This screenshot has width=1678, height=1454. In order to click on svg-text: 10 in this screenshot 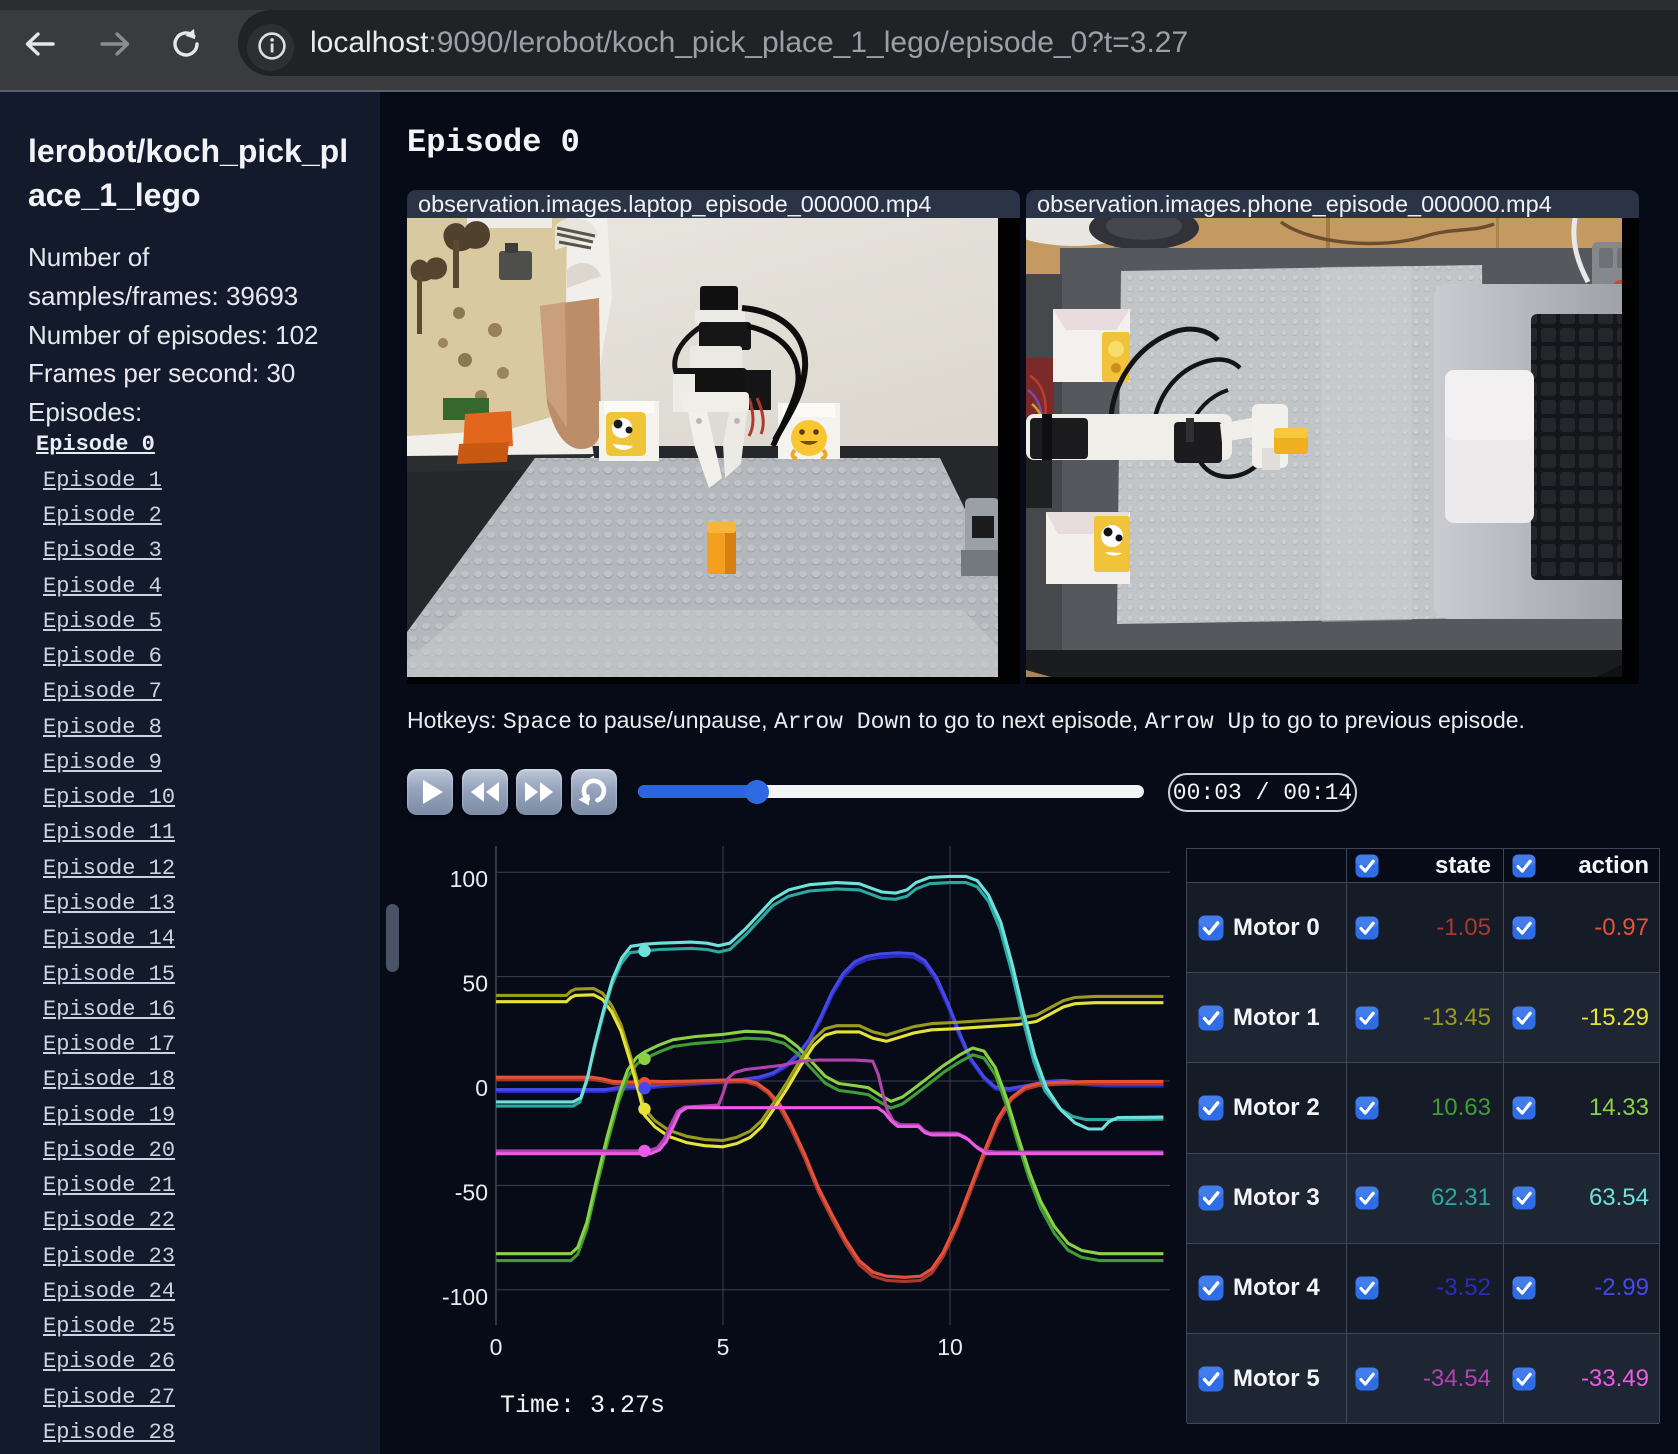, I will do `click(950, 1347)`.